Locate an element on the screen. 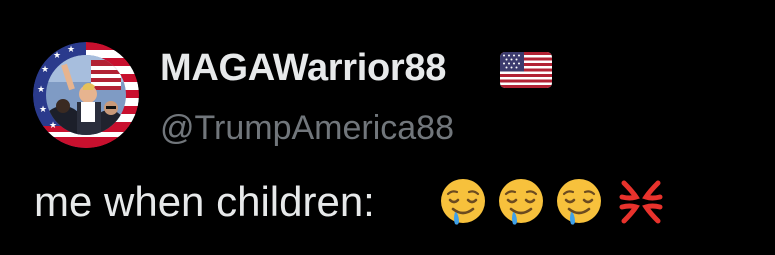 The image size is (775, 255). avatar: ★ ★ ★ ★ ★ ★ is located at coordinates (86, 95).